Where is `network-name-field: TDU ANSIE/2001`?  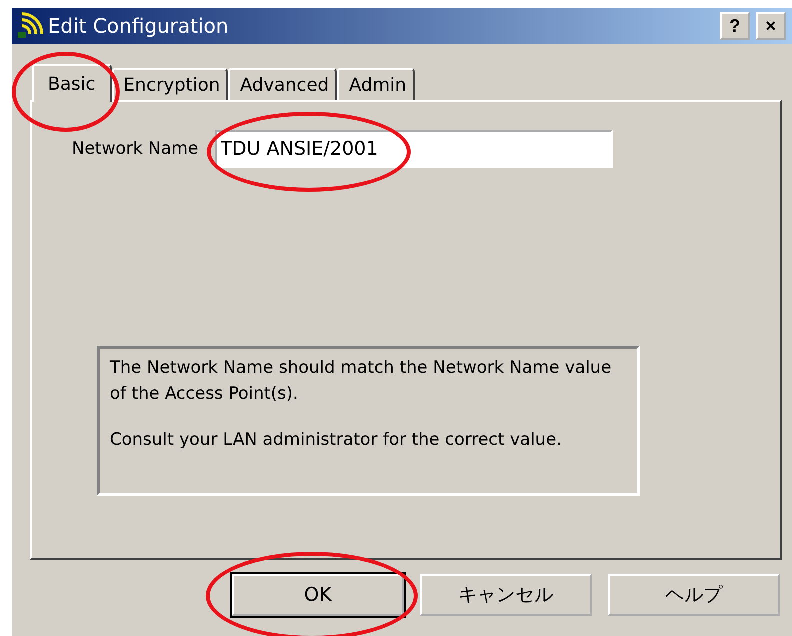
network-name-field: TDU ANSIE/2001 is located at coordinates (413, 149).